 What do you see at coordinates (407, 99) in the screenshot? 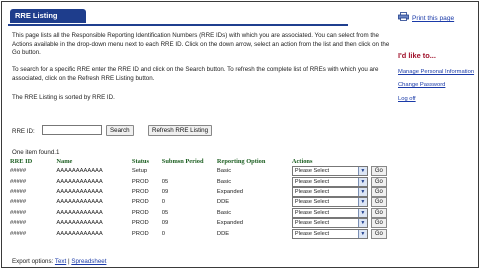
I see `log-off-link: Log off` at bounding box center [407, 99].